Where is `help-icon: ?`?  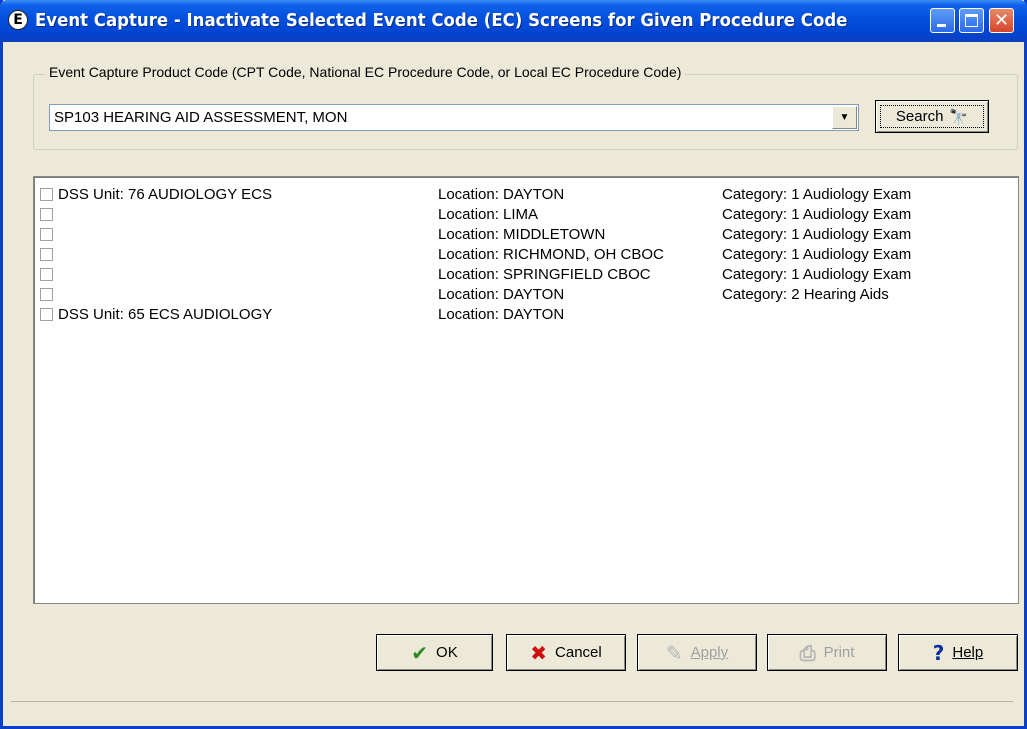 help-icon: ? is located at coordinates (938, 652).